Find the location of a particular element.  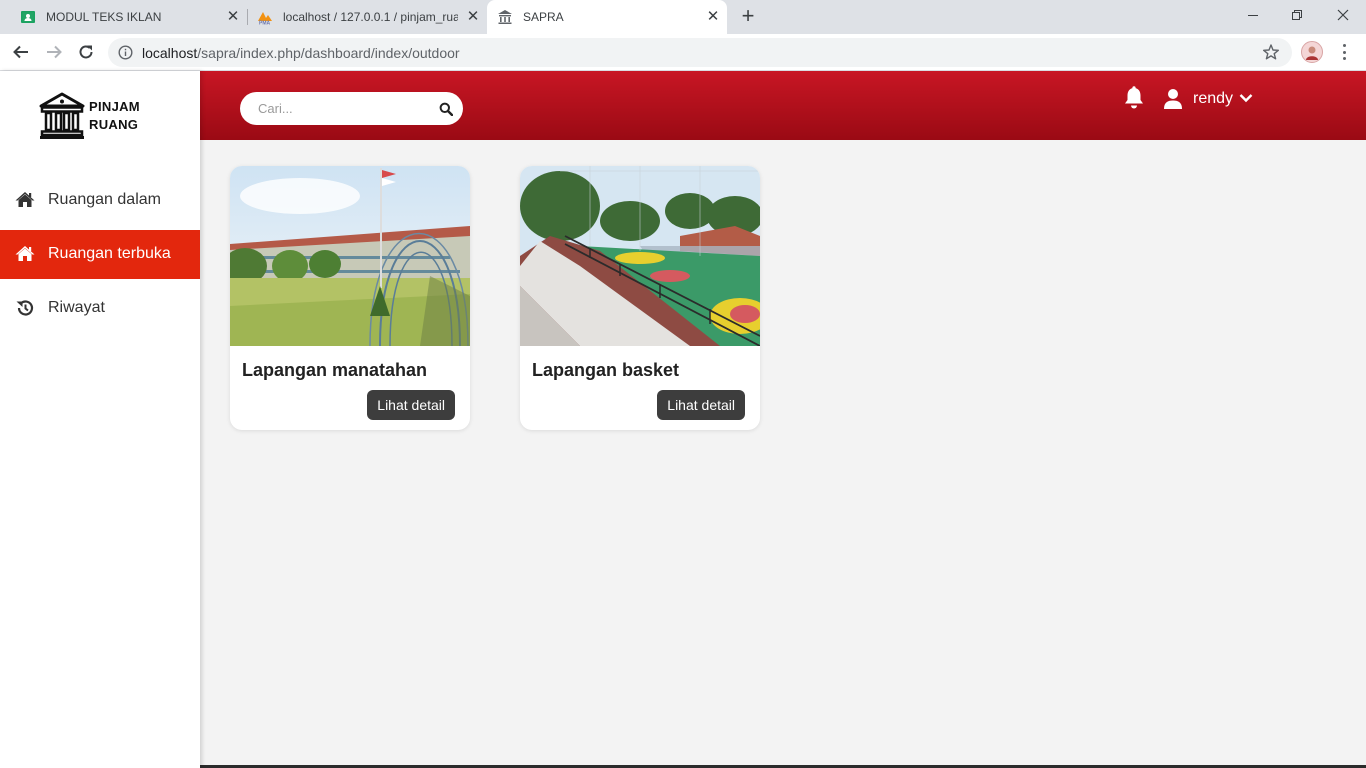

venue-card-lapangan-manatahan: Lapangan manatahan Lihat detail is located at coordinates (350, 298).